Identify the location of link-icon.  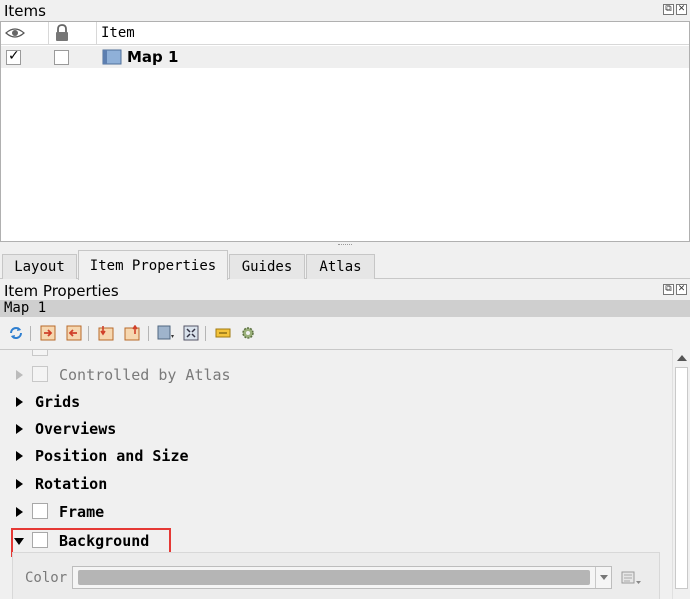
(132, 333).